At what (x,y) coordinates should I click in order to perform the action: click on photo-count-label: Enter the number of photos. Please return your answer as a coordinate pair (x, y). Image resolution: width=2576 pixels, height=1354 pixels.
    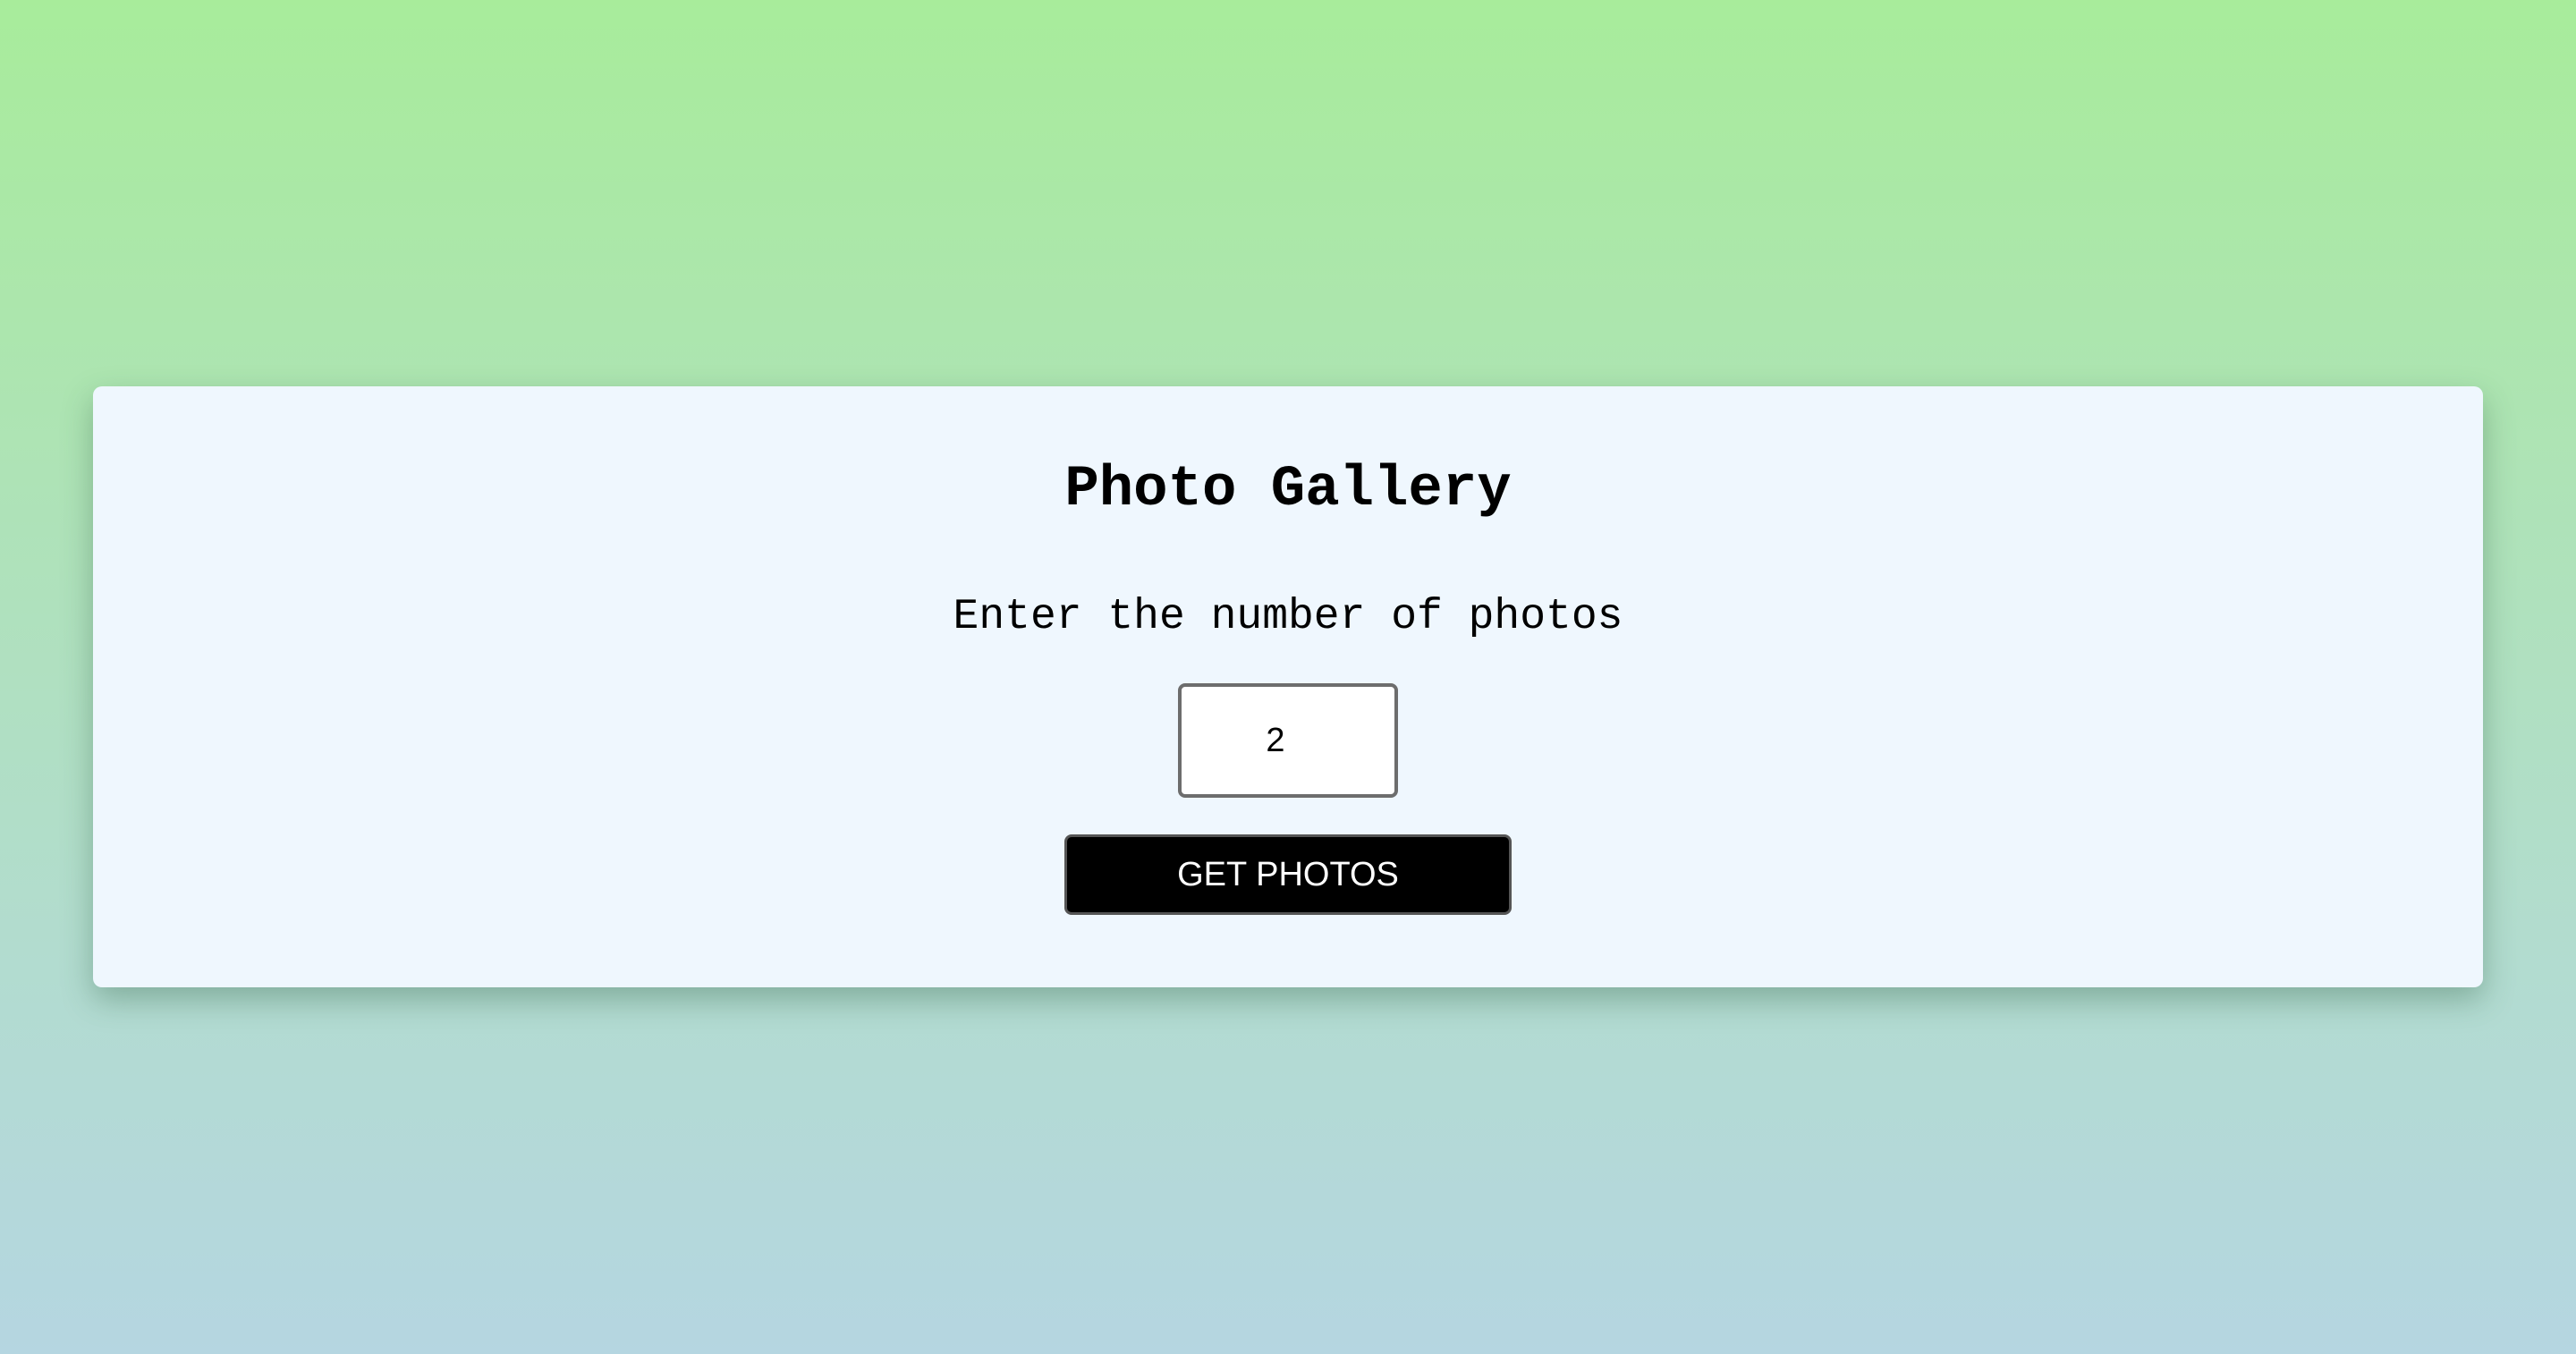
    Looking at the image, I should click on (1288, 617).